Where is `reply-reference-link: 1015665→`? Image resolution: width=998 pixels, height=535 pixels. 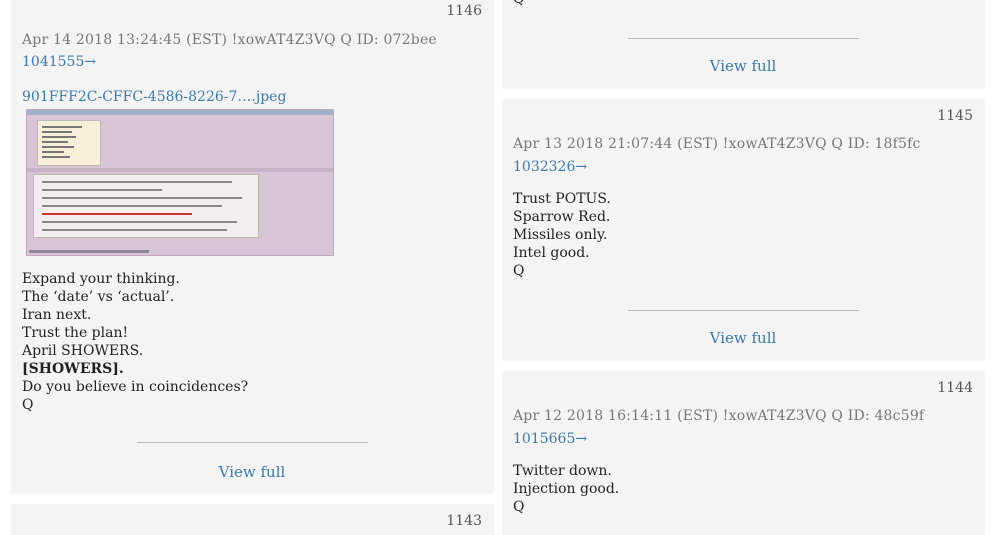 reply-reference-link: 1015665→ is located at coordinates (550, 439).